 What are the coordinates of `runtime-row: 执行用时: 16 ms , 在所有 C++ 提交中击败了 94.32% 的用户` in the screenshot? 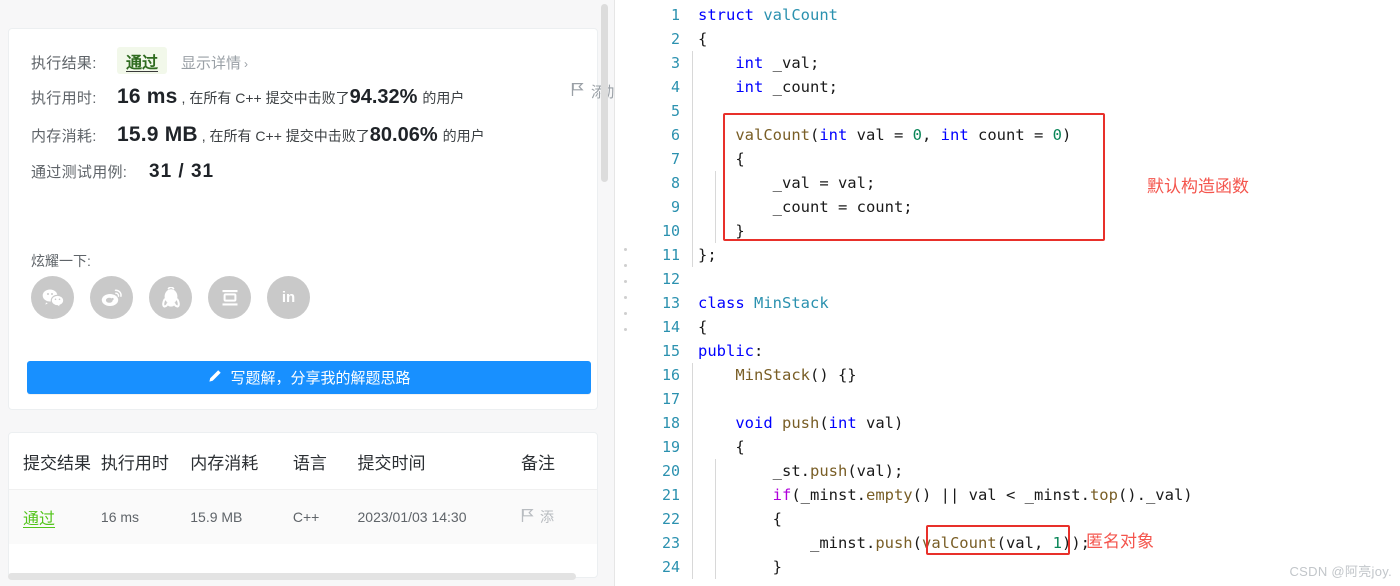 It's located at (303, 104).